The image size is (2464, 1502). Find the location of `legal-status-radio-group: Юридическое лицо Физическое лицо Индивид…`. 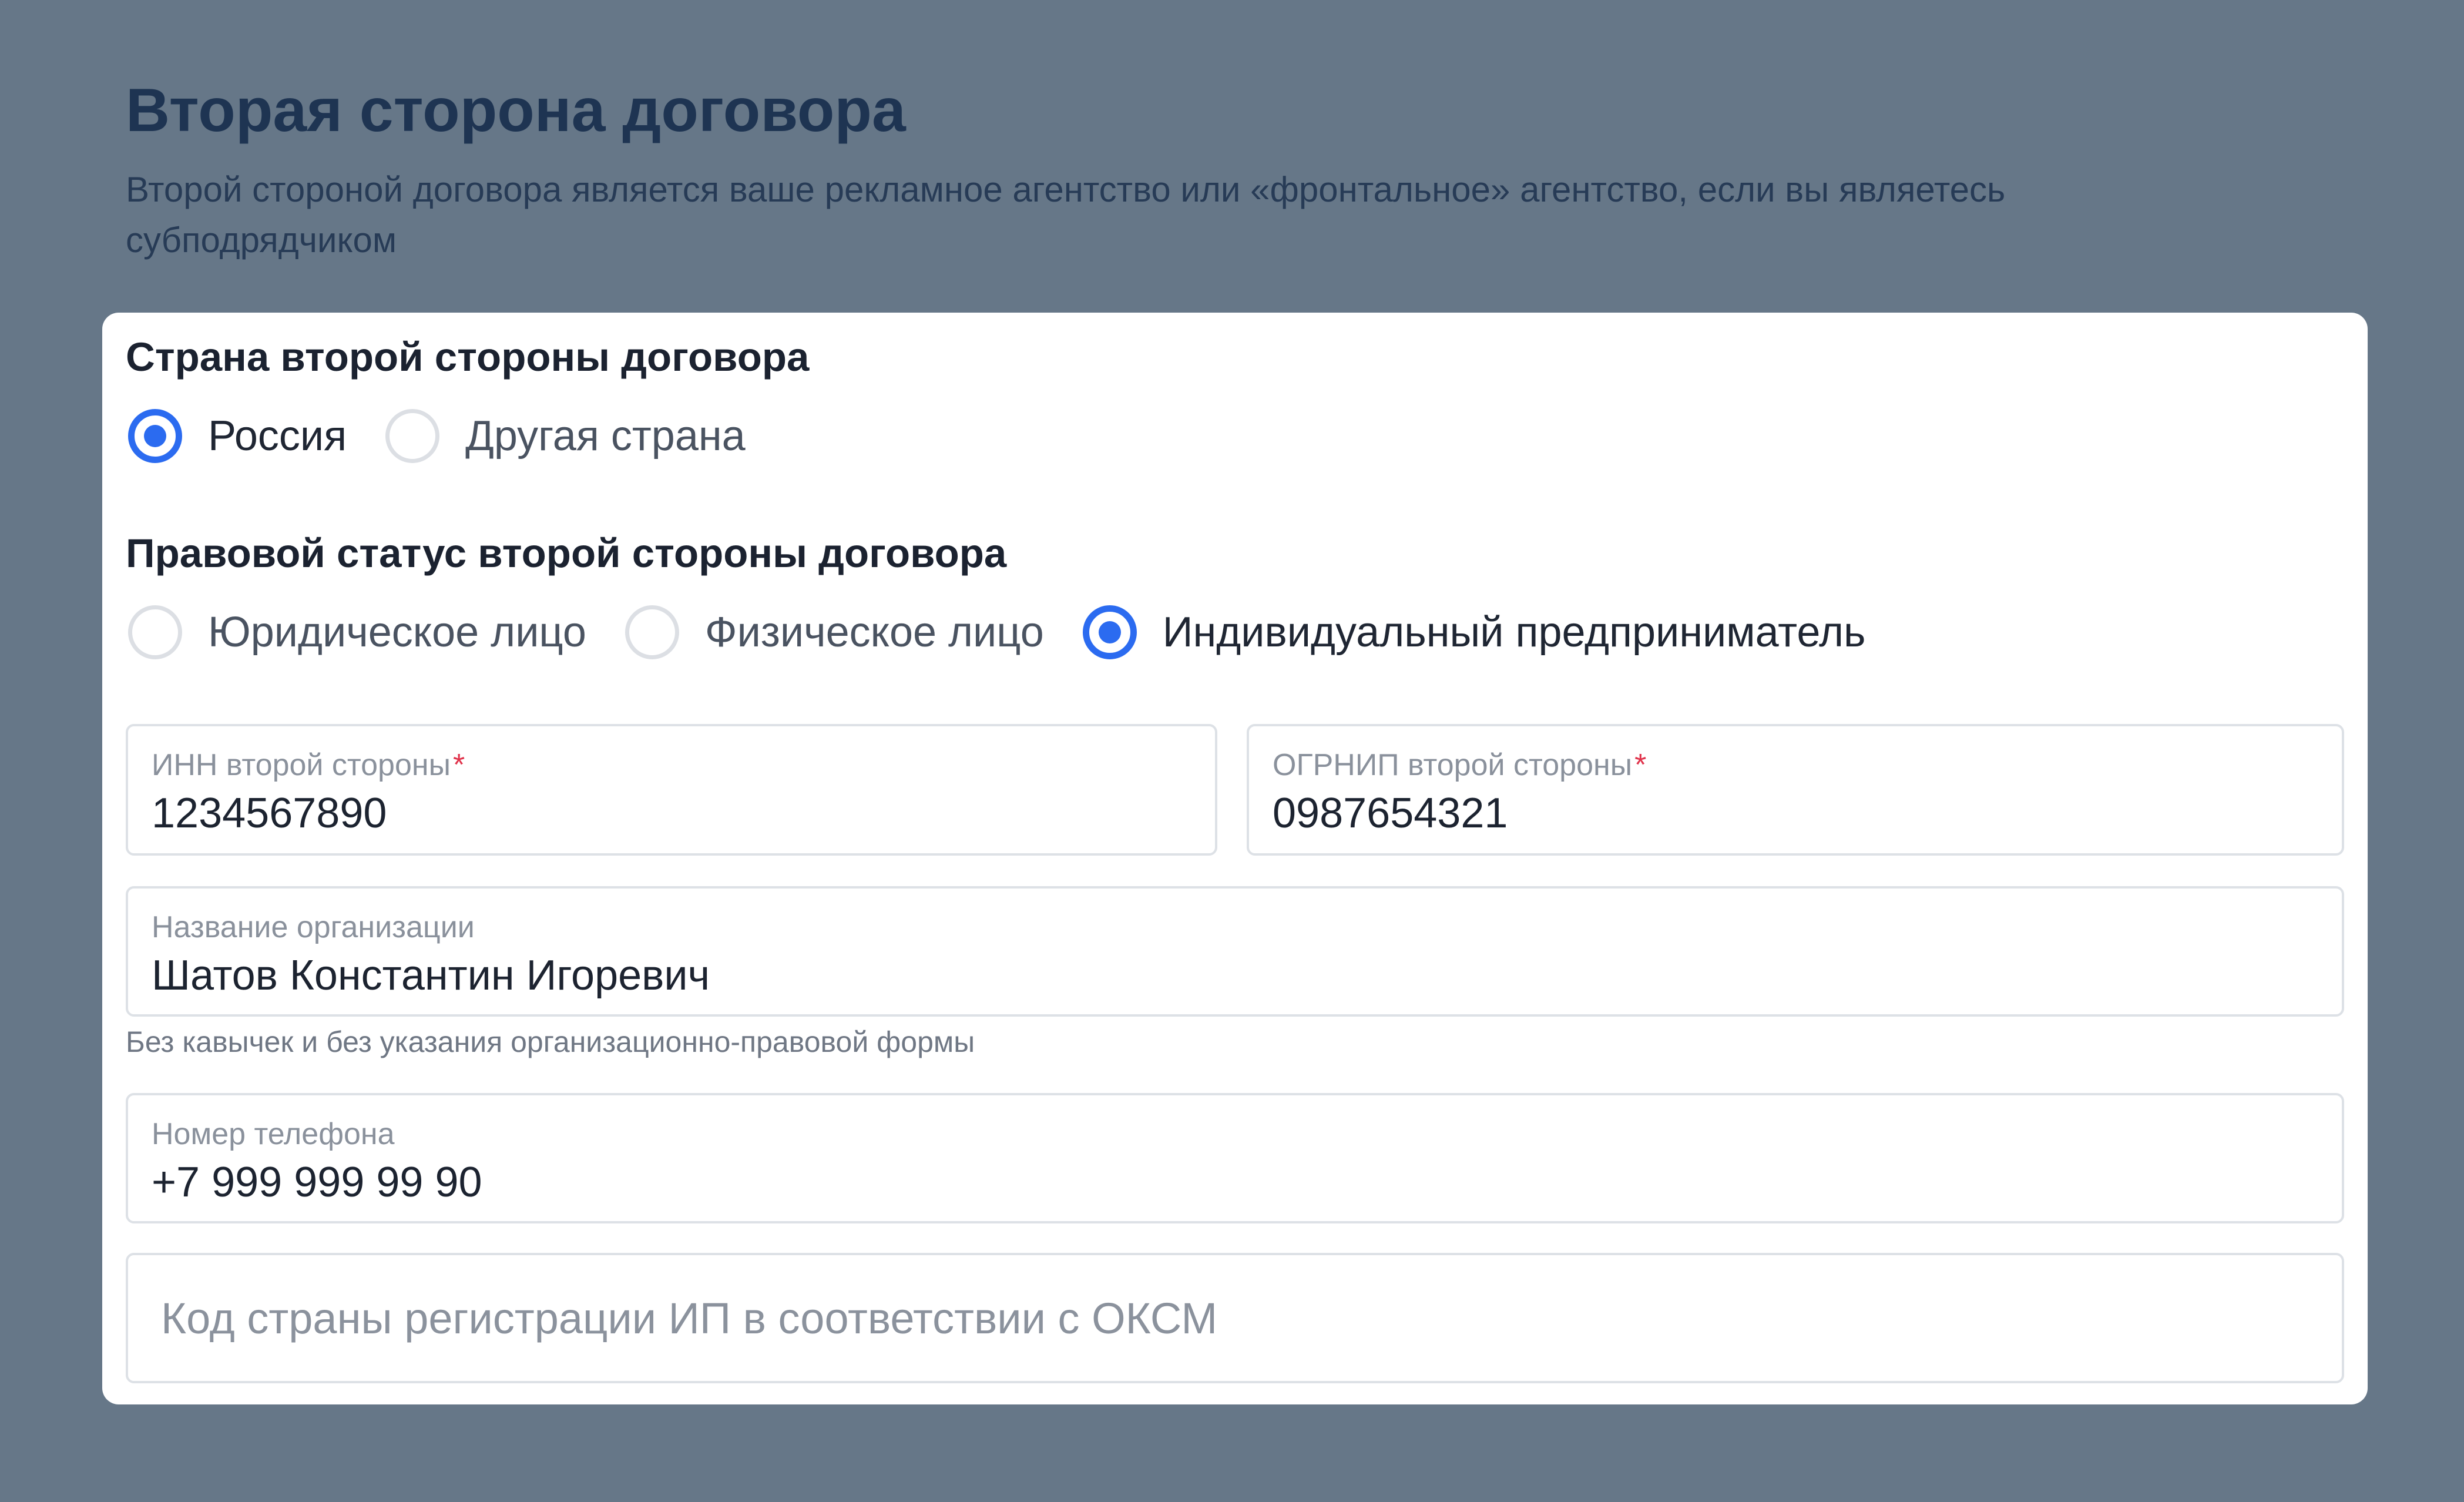

legal-status-radio-group: Юридическое лицо Физическое лицо Индивид… is located at coordinates (1016, 632).